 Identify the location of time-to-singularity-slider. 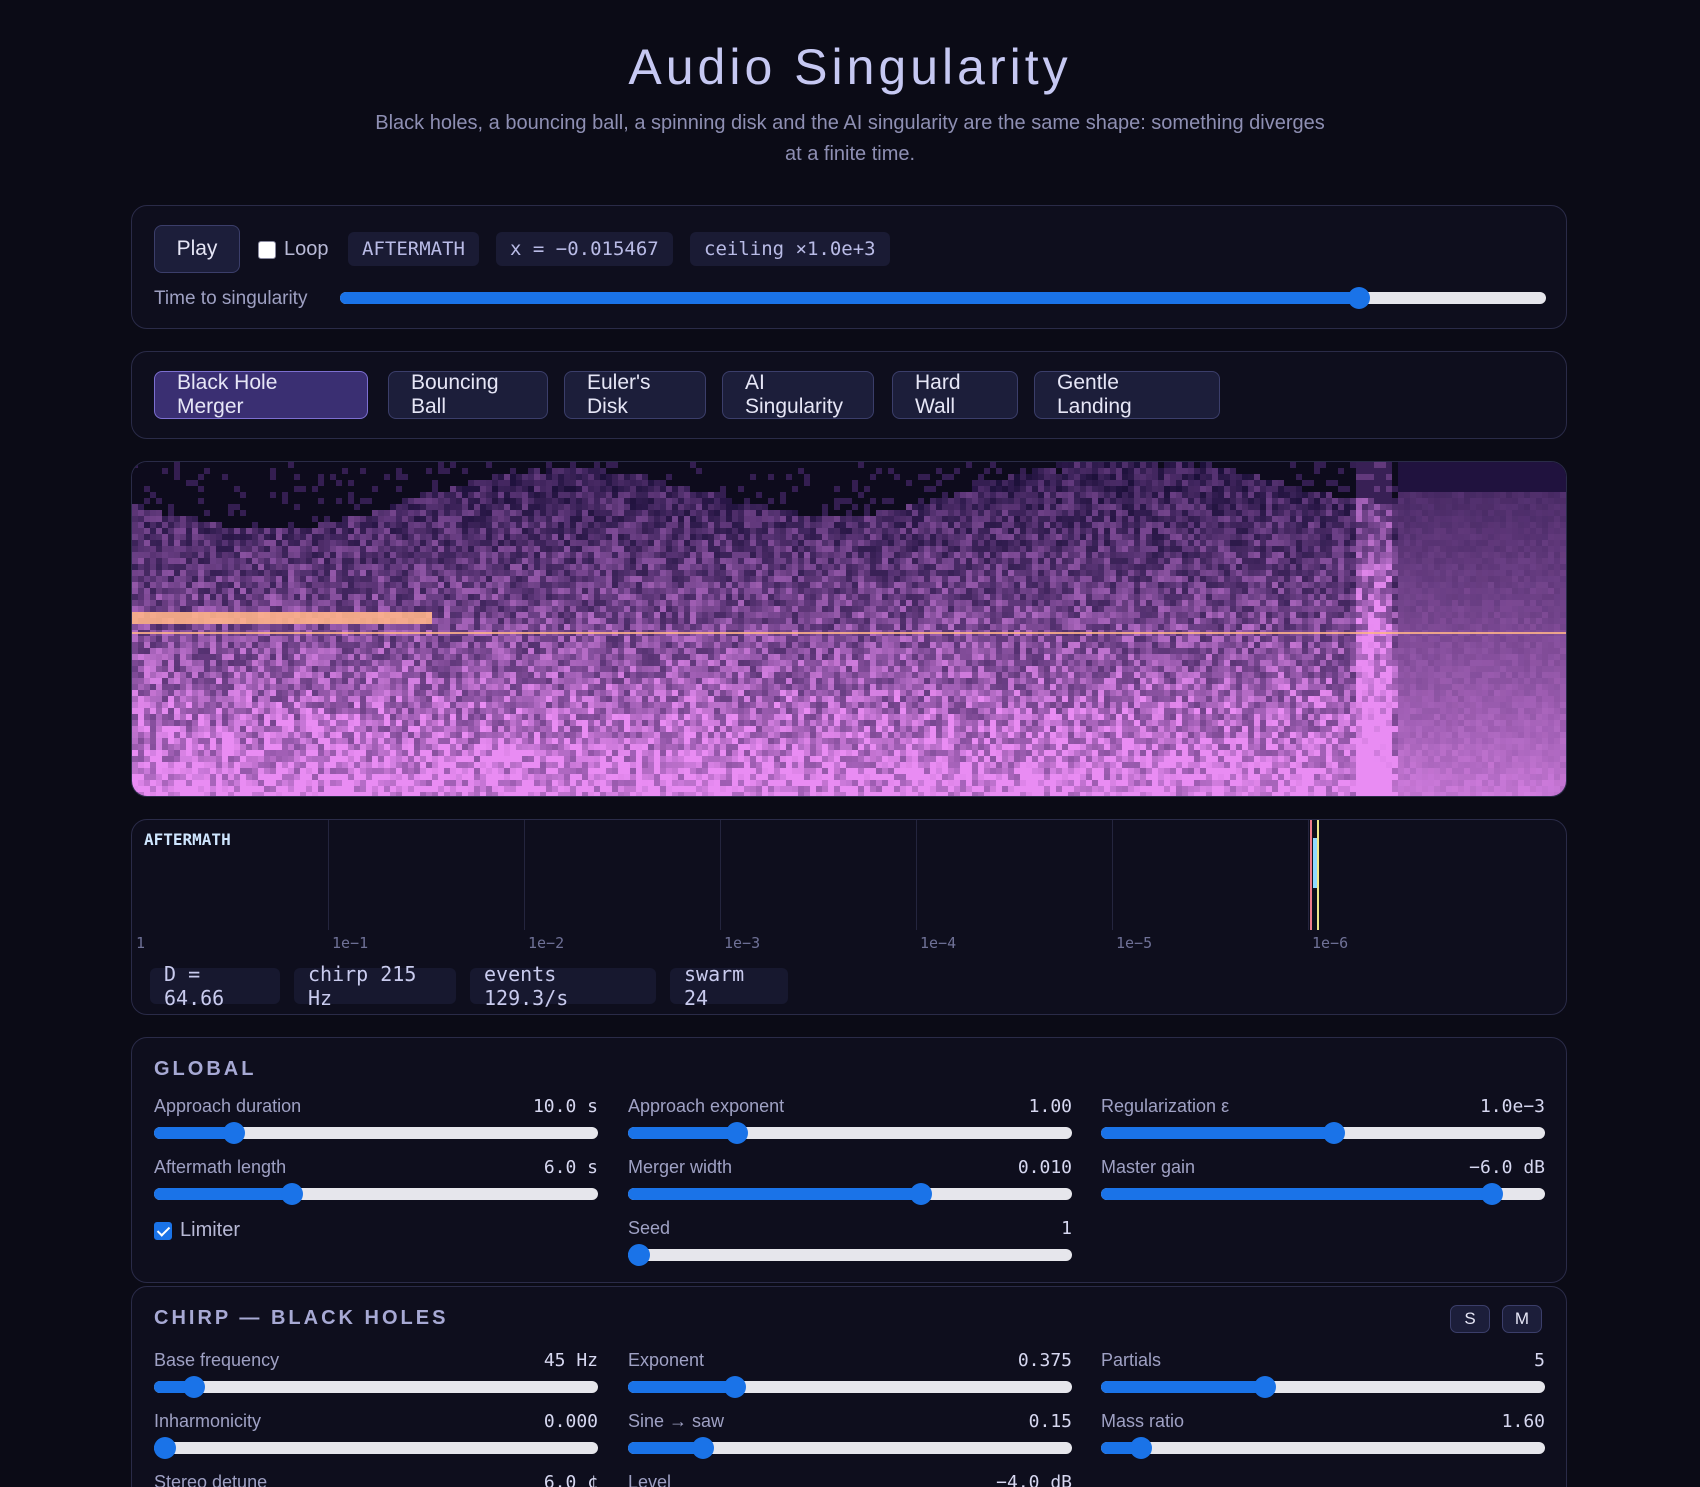
(943, 298).